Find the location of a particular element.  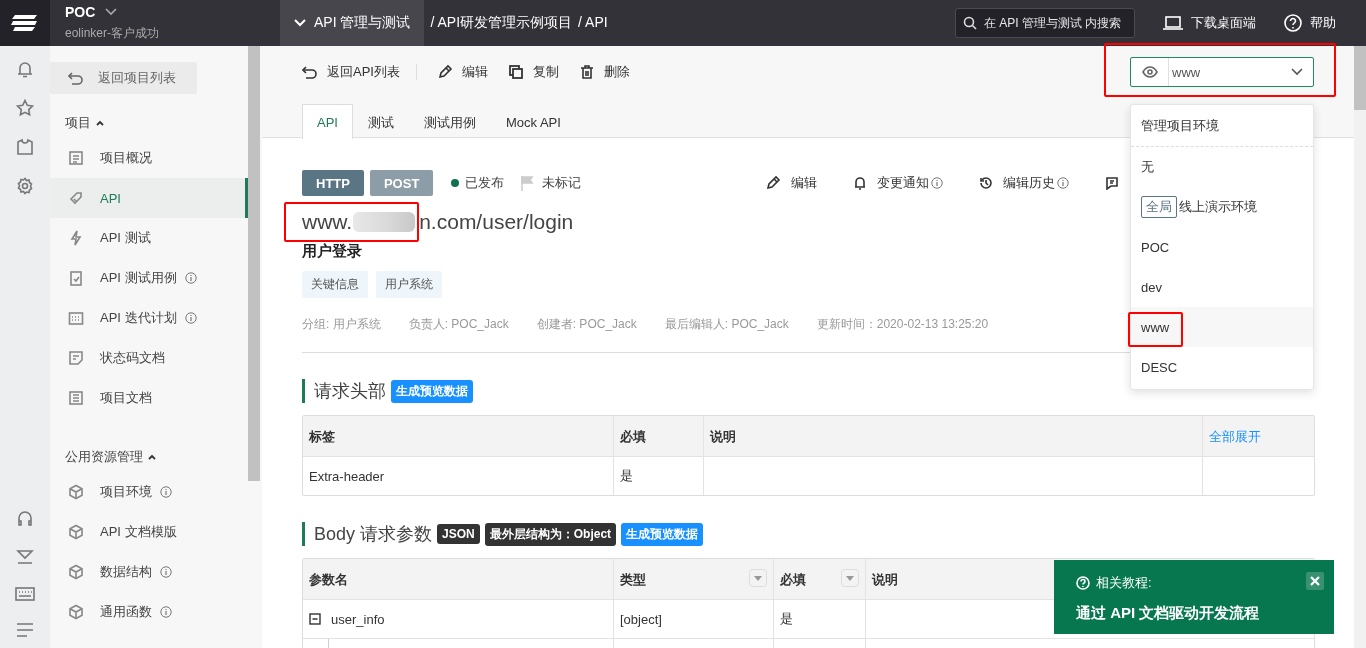

collapse-icon is located at coordinates (315, 619).